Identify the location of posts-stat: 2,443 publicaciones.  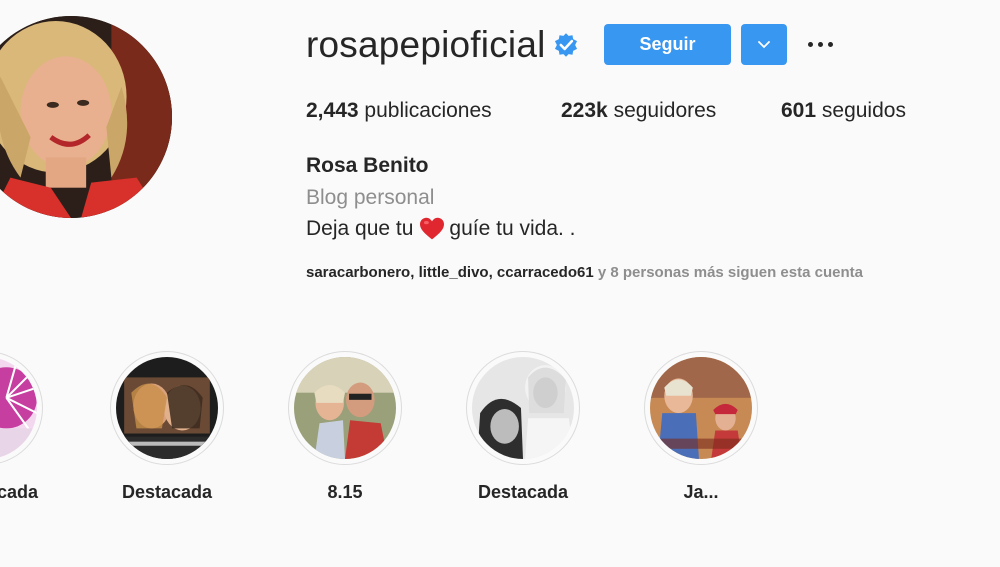
(399, 111).